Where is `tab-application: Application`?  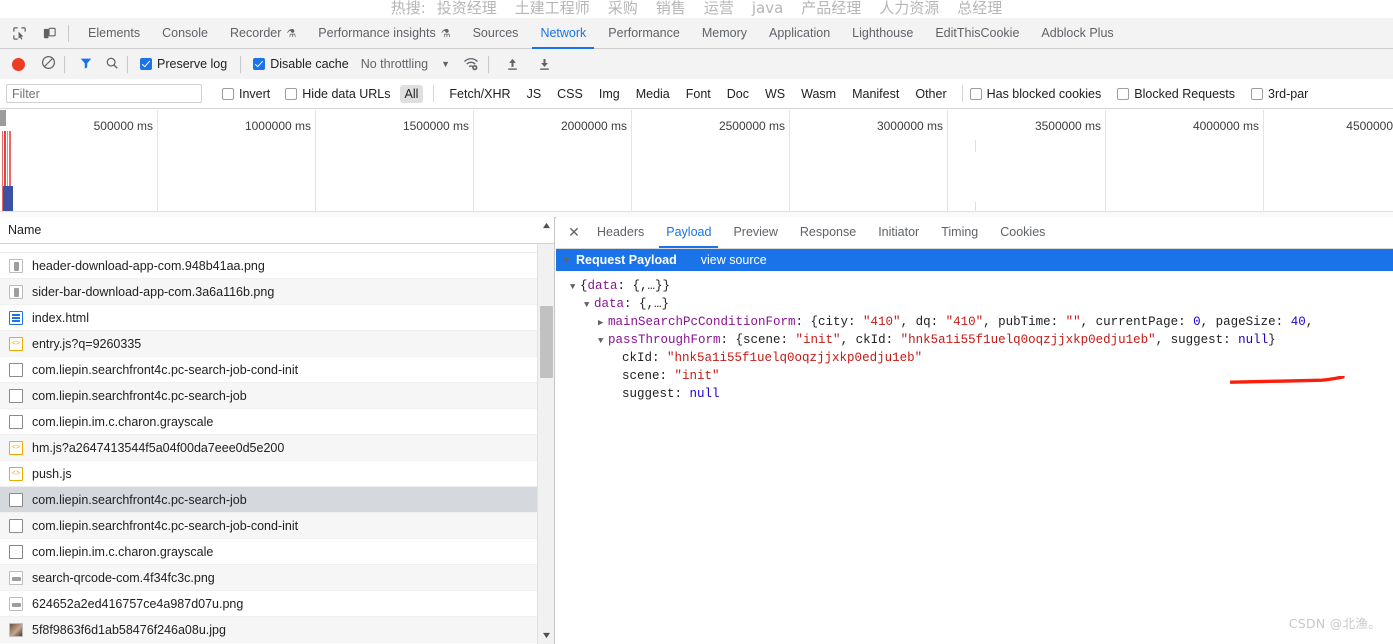 tab-application: Application is located at coordinates (799, 33).